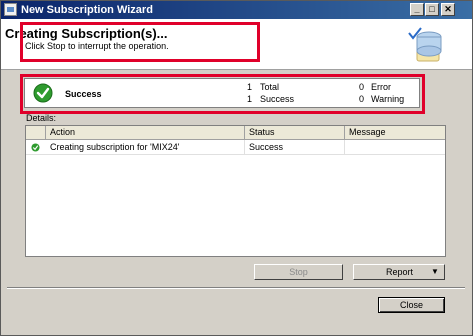 The image size is (473, 336). What do you see at coordinates (435, 271) in the screenshot?
I see `chevron-down-icon: ▼` at bounding box center [435, 271].